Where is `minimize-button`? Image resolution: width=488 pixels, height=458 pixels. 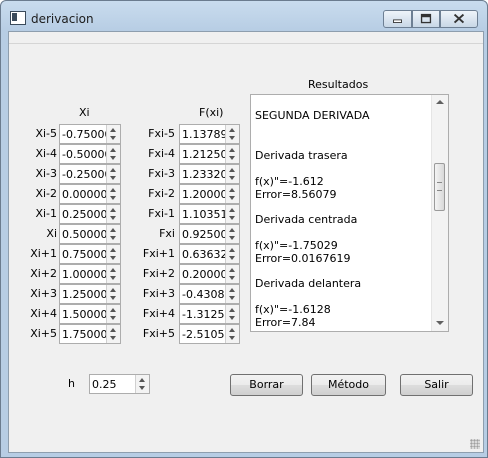 minimize-button is located at coordinates (397, 19).